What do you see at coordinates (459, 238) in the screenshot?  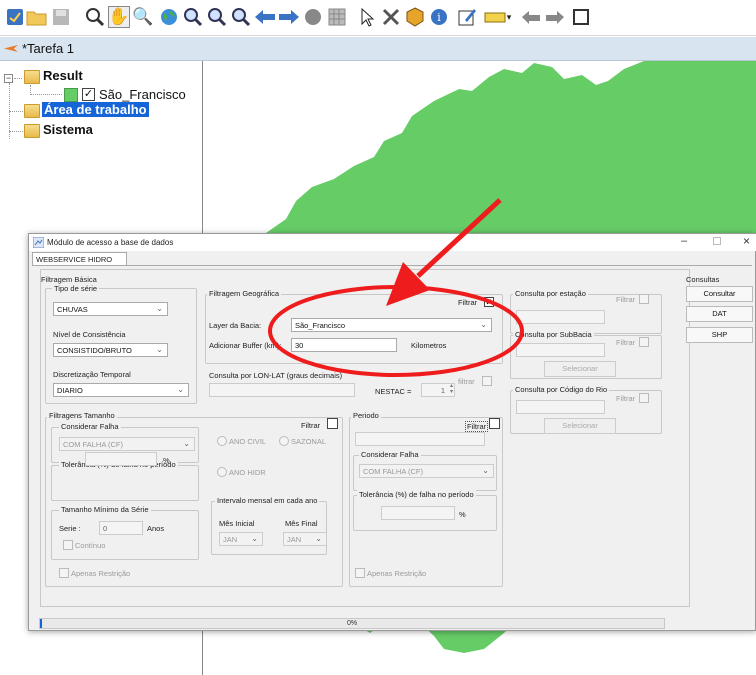 I see `arrow-shaft` at bounding box center [459, 238].